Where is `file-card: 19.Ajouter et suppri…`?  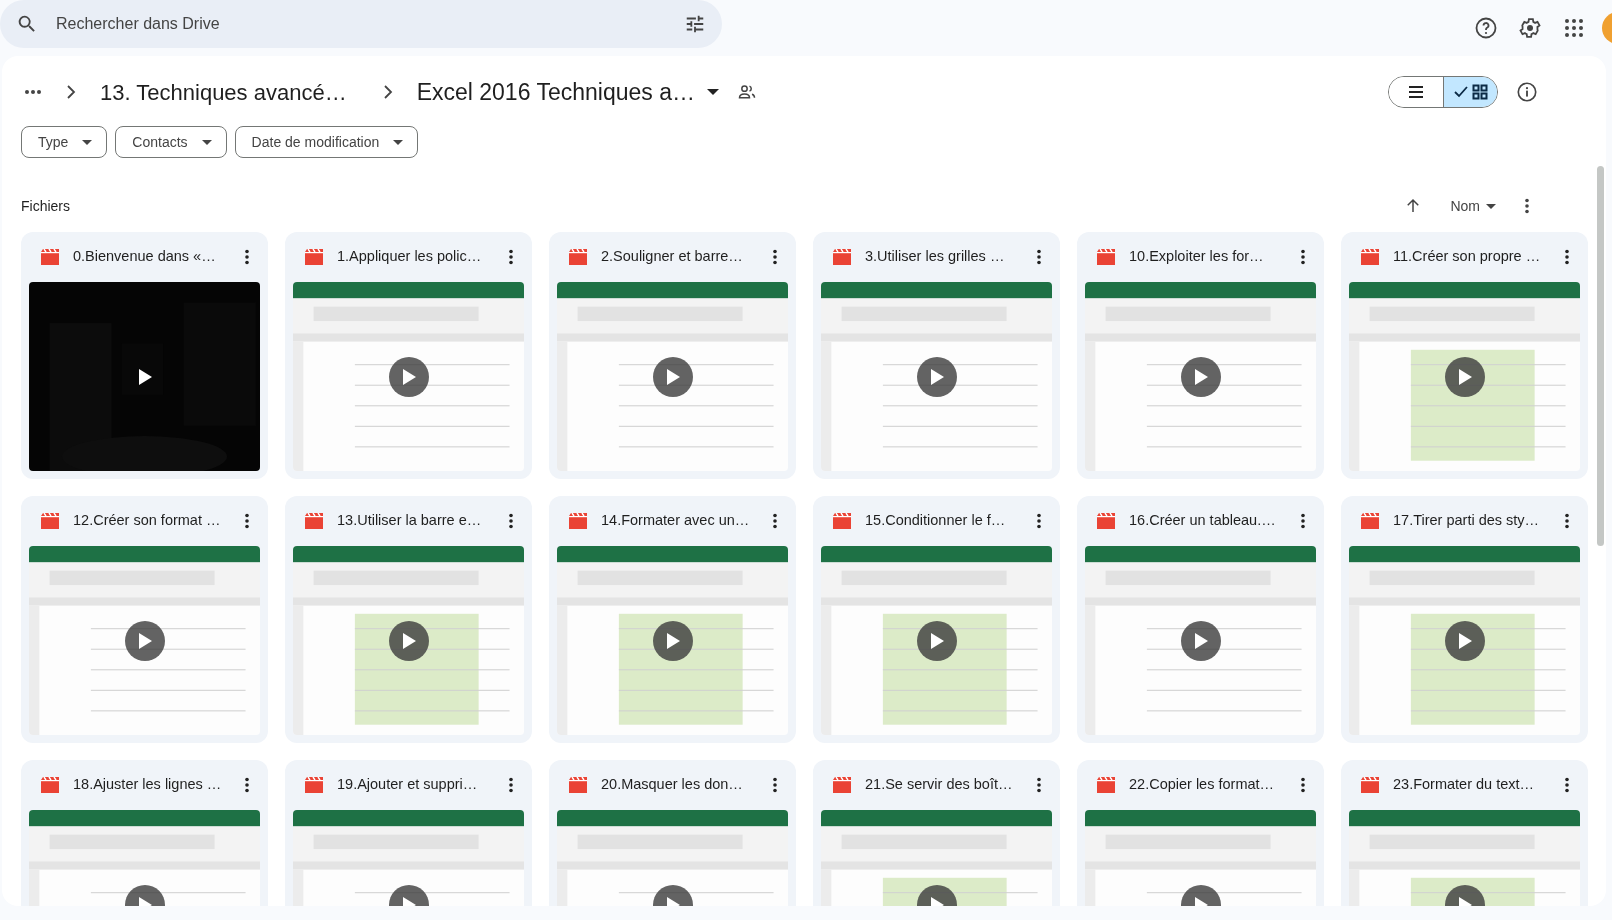
file-card: 19.Ajouter et suppri… is located at coordinates (408, 833).